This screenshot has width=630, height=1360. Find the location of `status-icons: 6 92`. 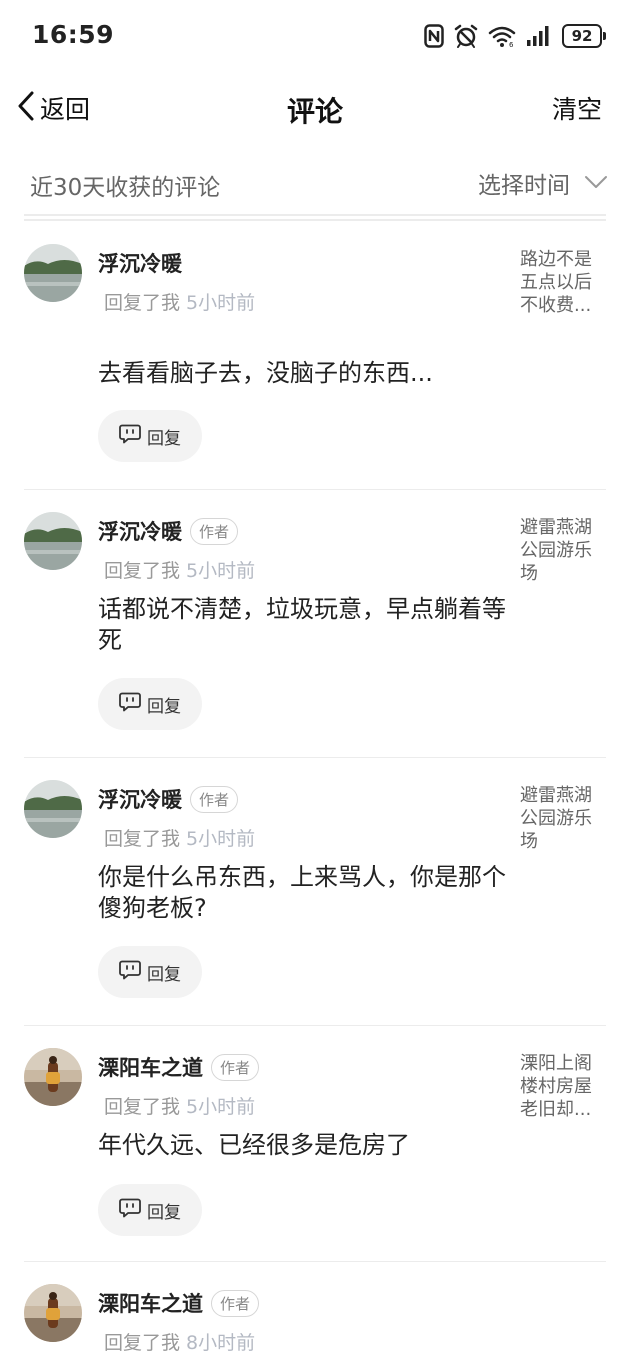

status-icons: 6 92 is located at coordinates (515, 36).